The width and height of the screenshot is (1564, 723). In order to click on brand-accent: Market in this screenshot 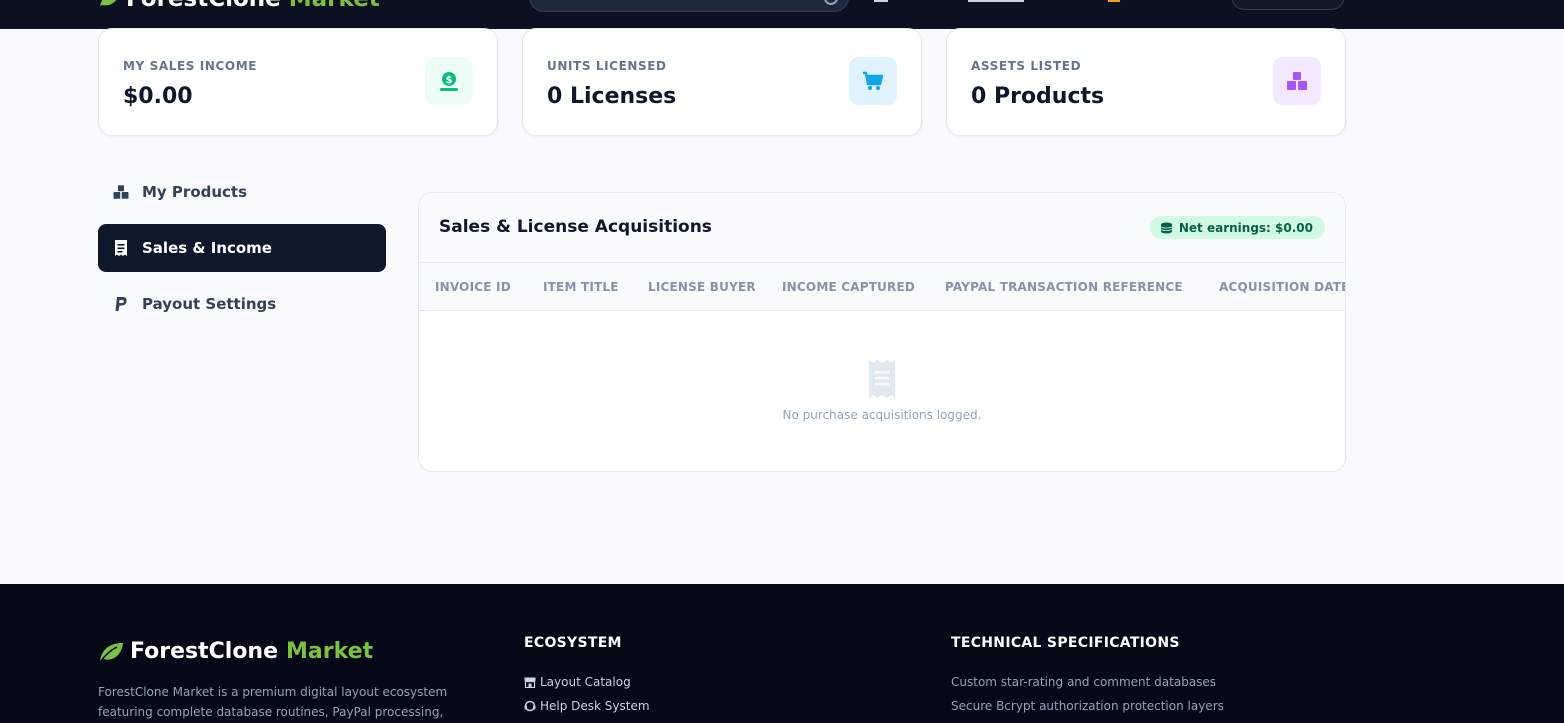, I will do `click(334, 6)`.